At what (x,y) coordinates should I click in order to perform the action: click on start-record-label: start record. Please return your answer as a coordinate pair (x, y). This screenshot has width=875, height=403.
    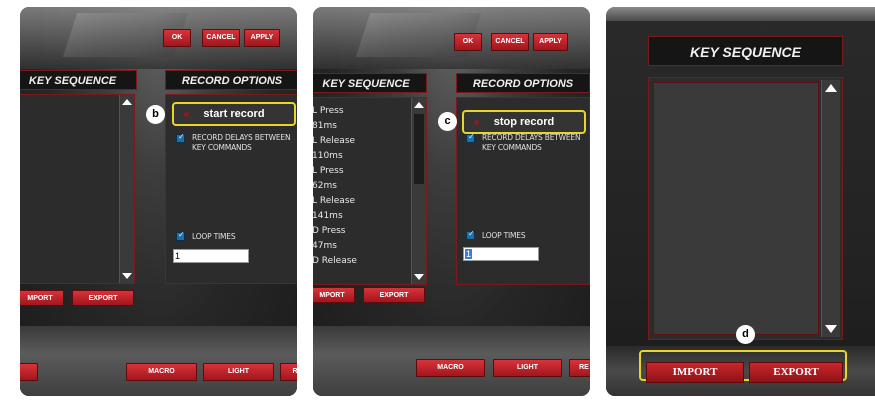
    Looking at the image, I should click on (234, 114).